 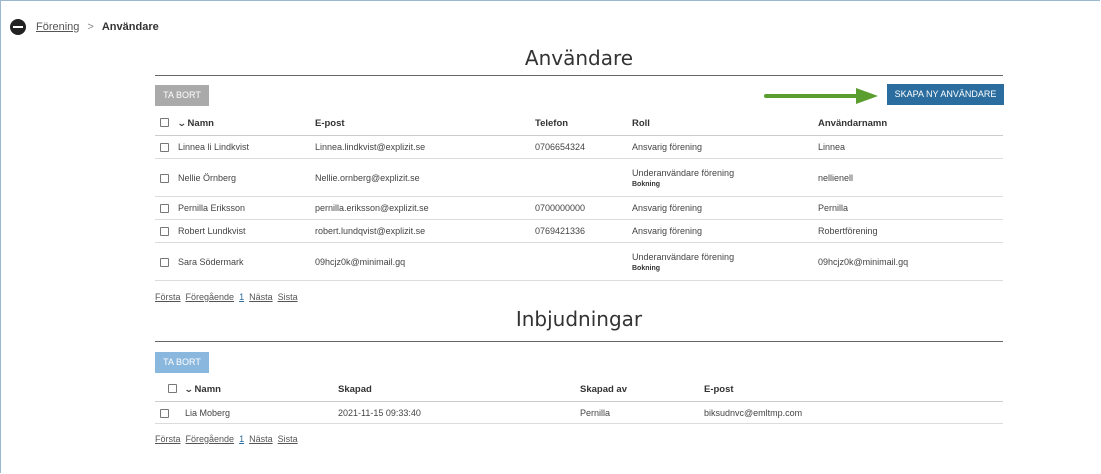 I want to click on user-phone: 0700000000, so click(x=583, y=208).